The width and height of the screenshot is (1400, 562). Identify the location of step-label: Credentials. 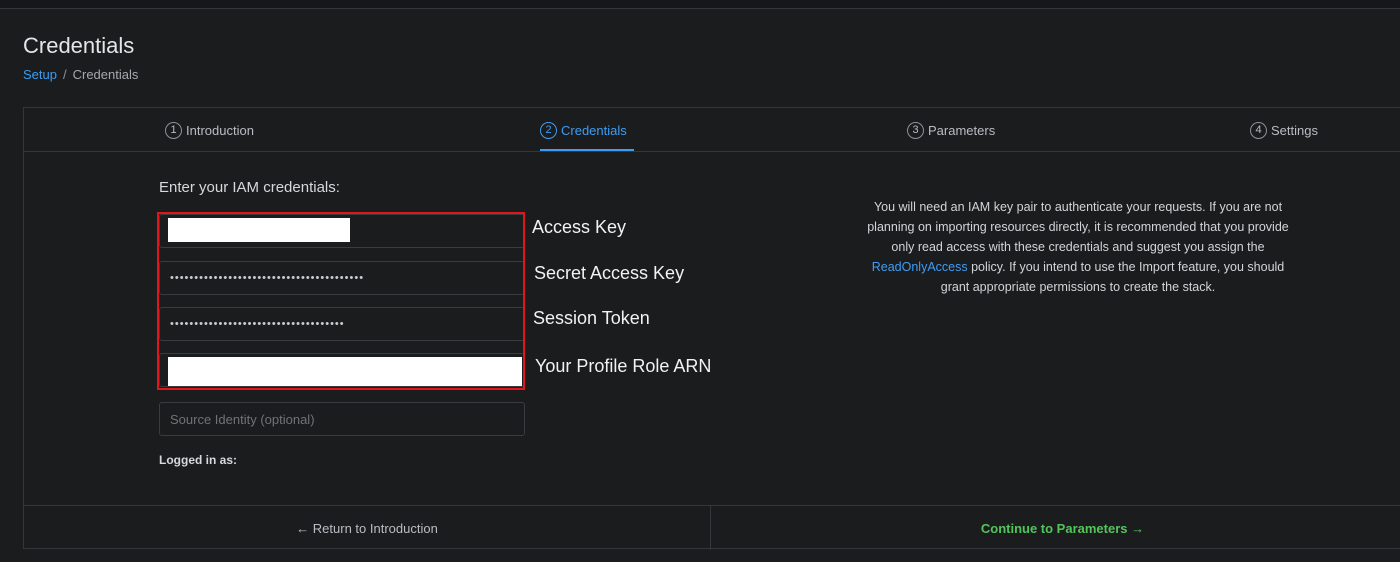
(594, 130).